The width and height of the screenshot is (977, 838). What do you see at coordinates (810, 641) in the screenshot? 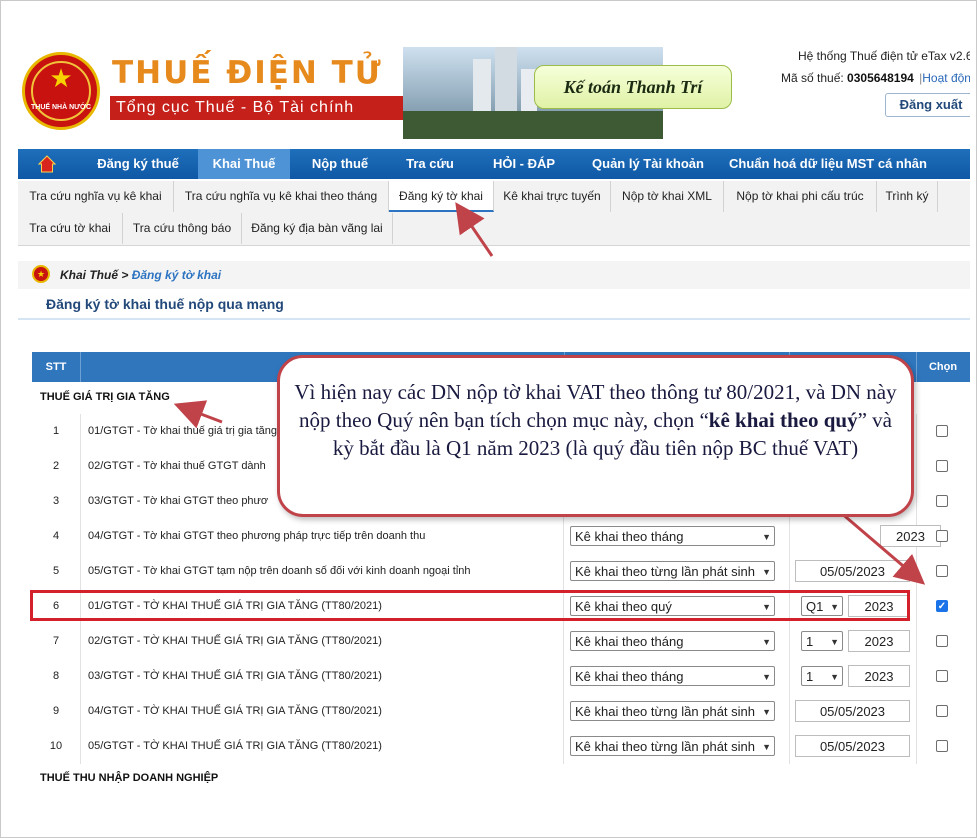
I see `select-value: 1` at bounding box center [810, 641].